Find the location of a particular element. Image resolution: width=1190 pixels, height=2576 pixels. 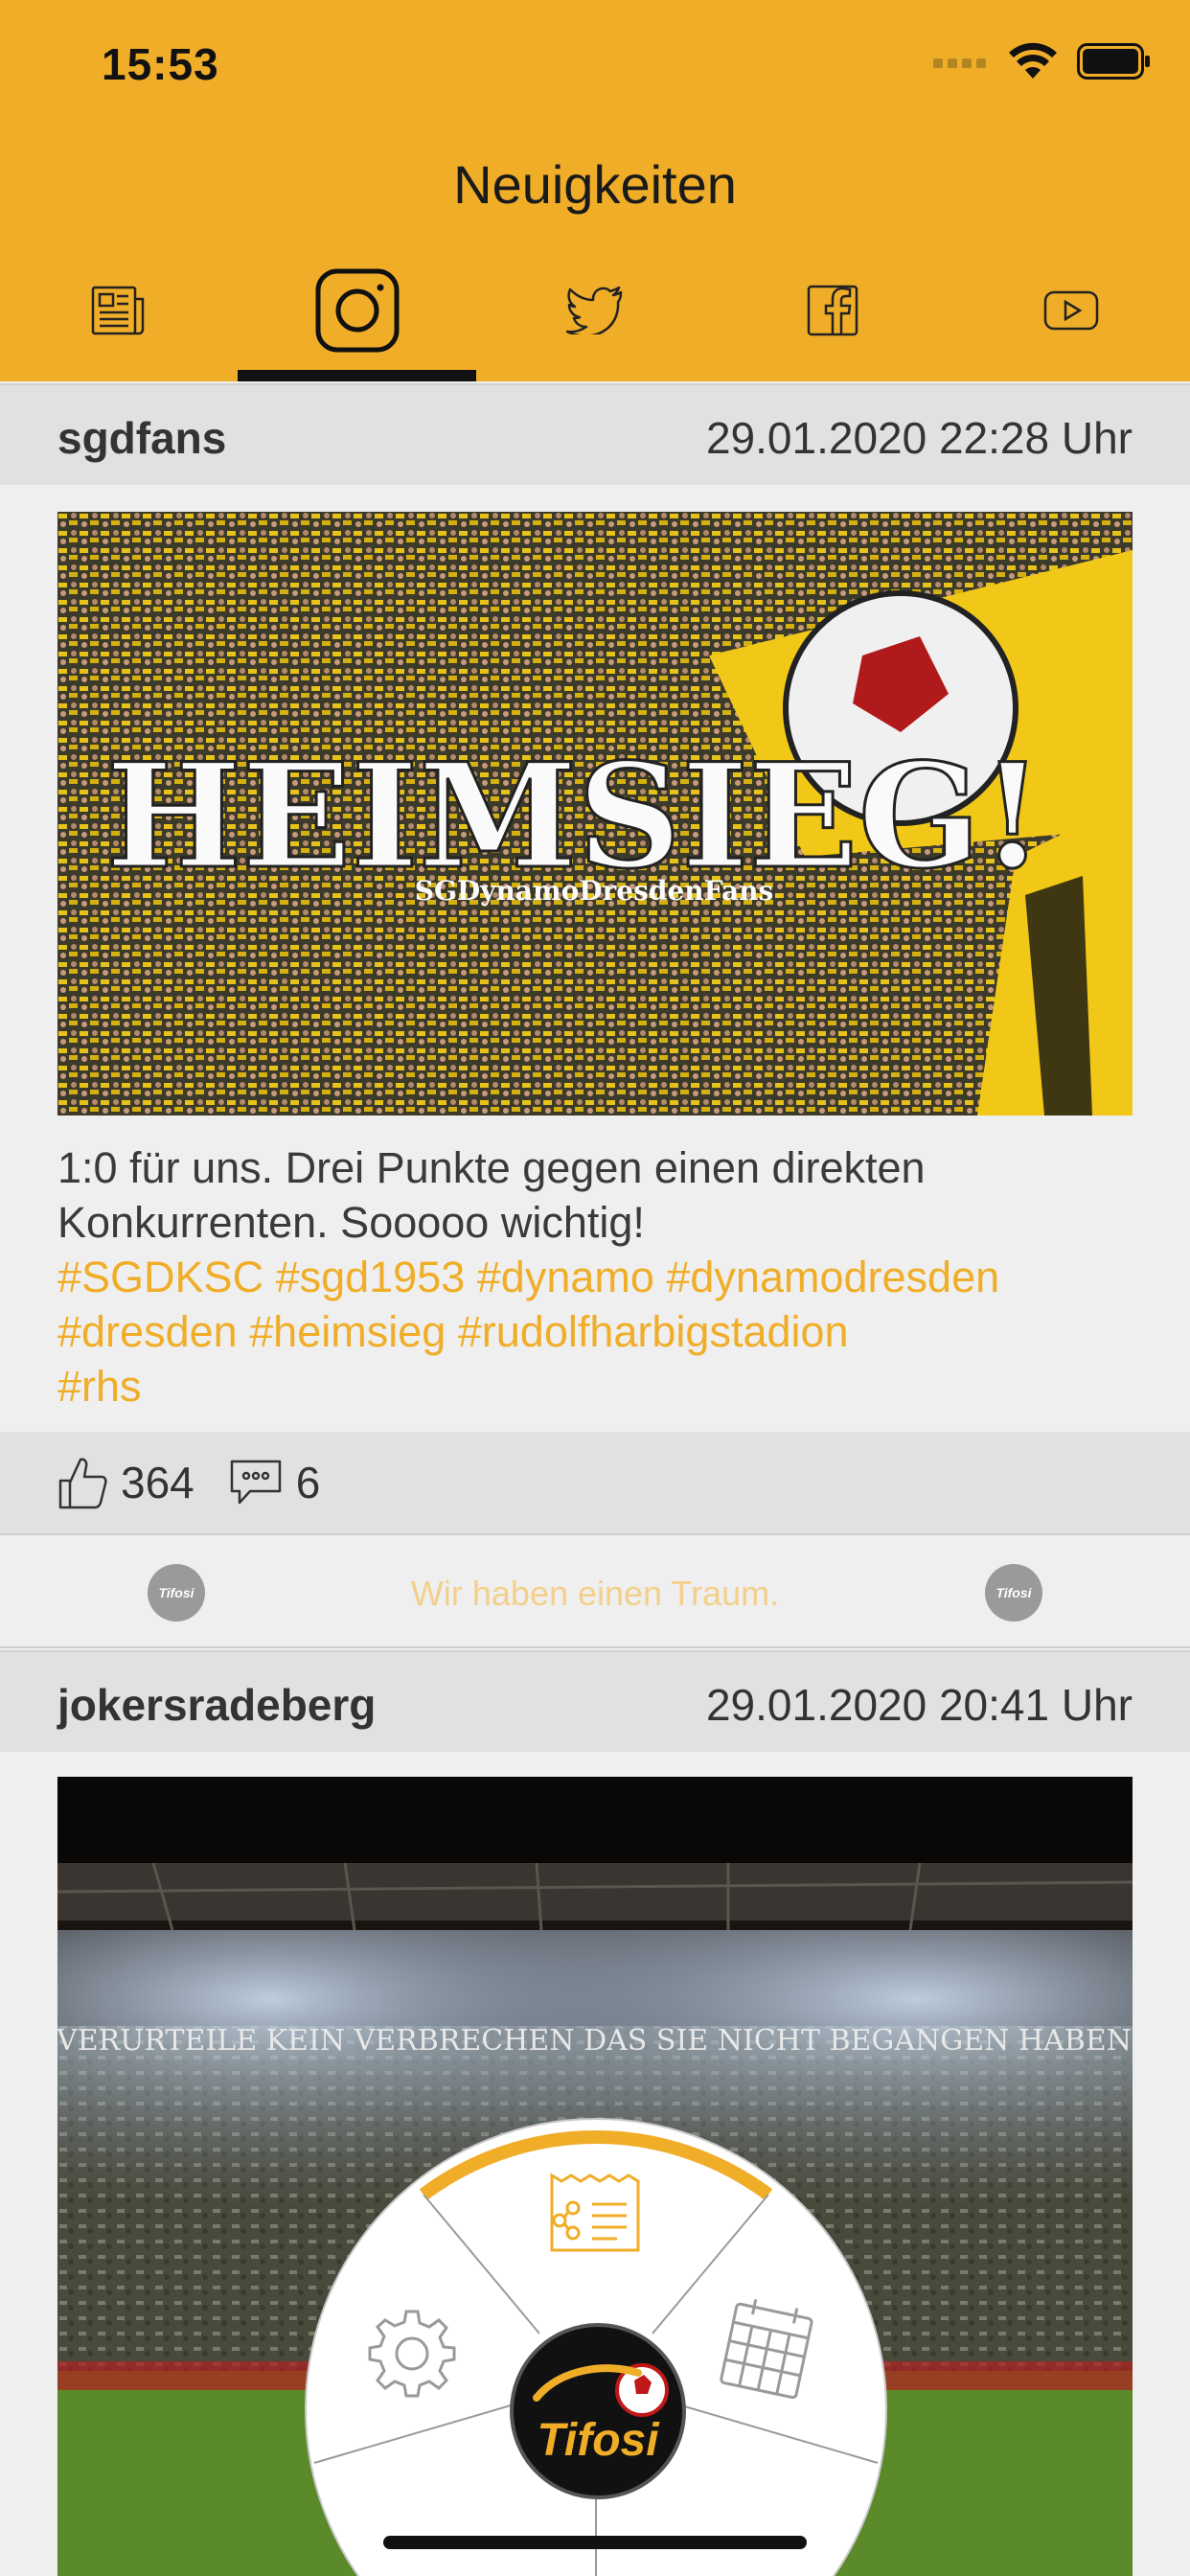

post-date: 29.01.2020 22:28 Uhr is located at coordinates (919, 438).